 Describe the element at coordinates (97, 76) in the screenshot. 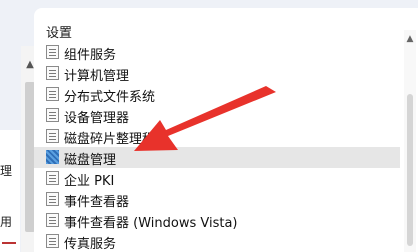

I see `list-item-label: 计算机管理` at that location.